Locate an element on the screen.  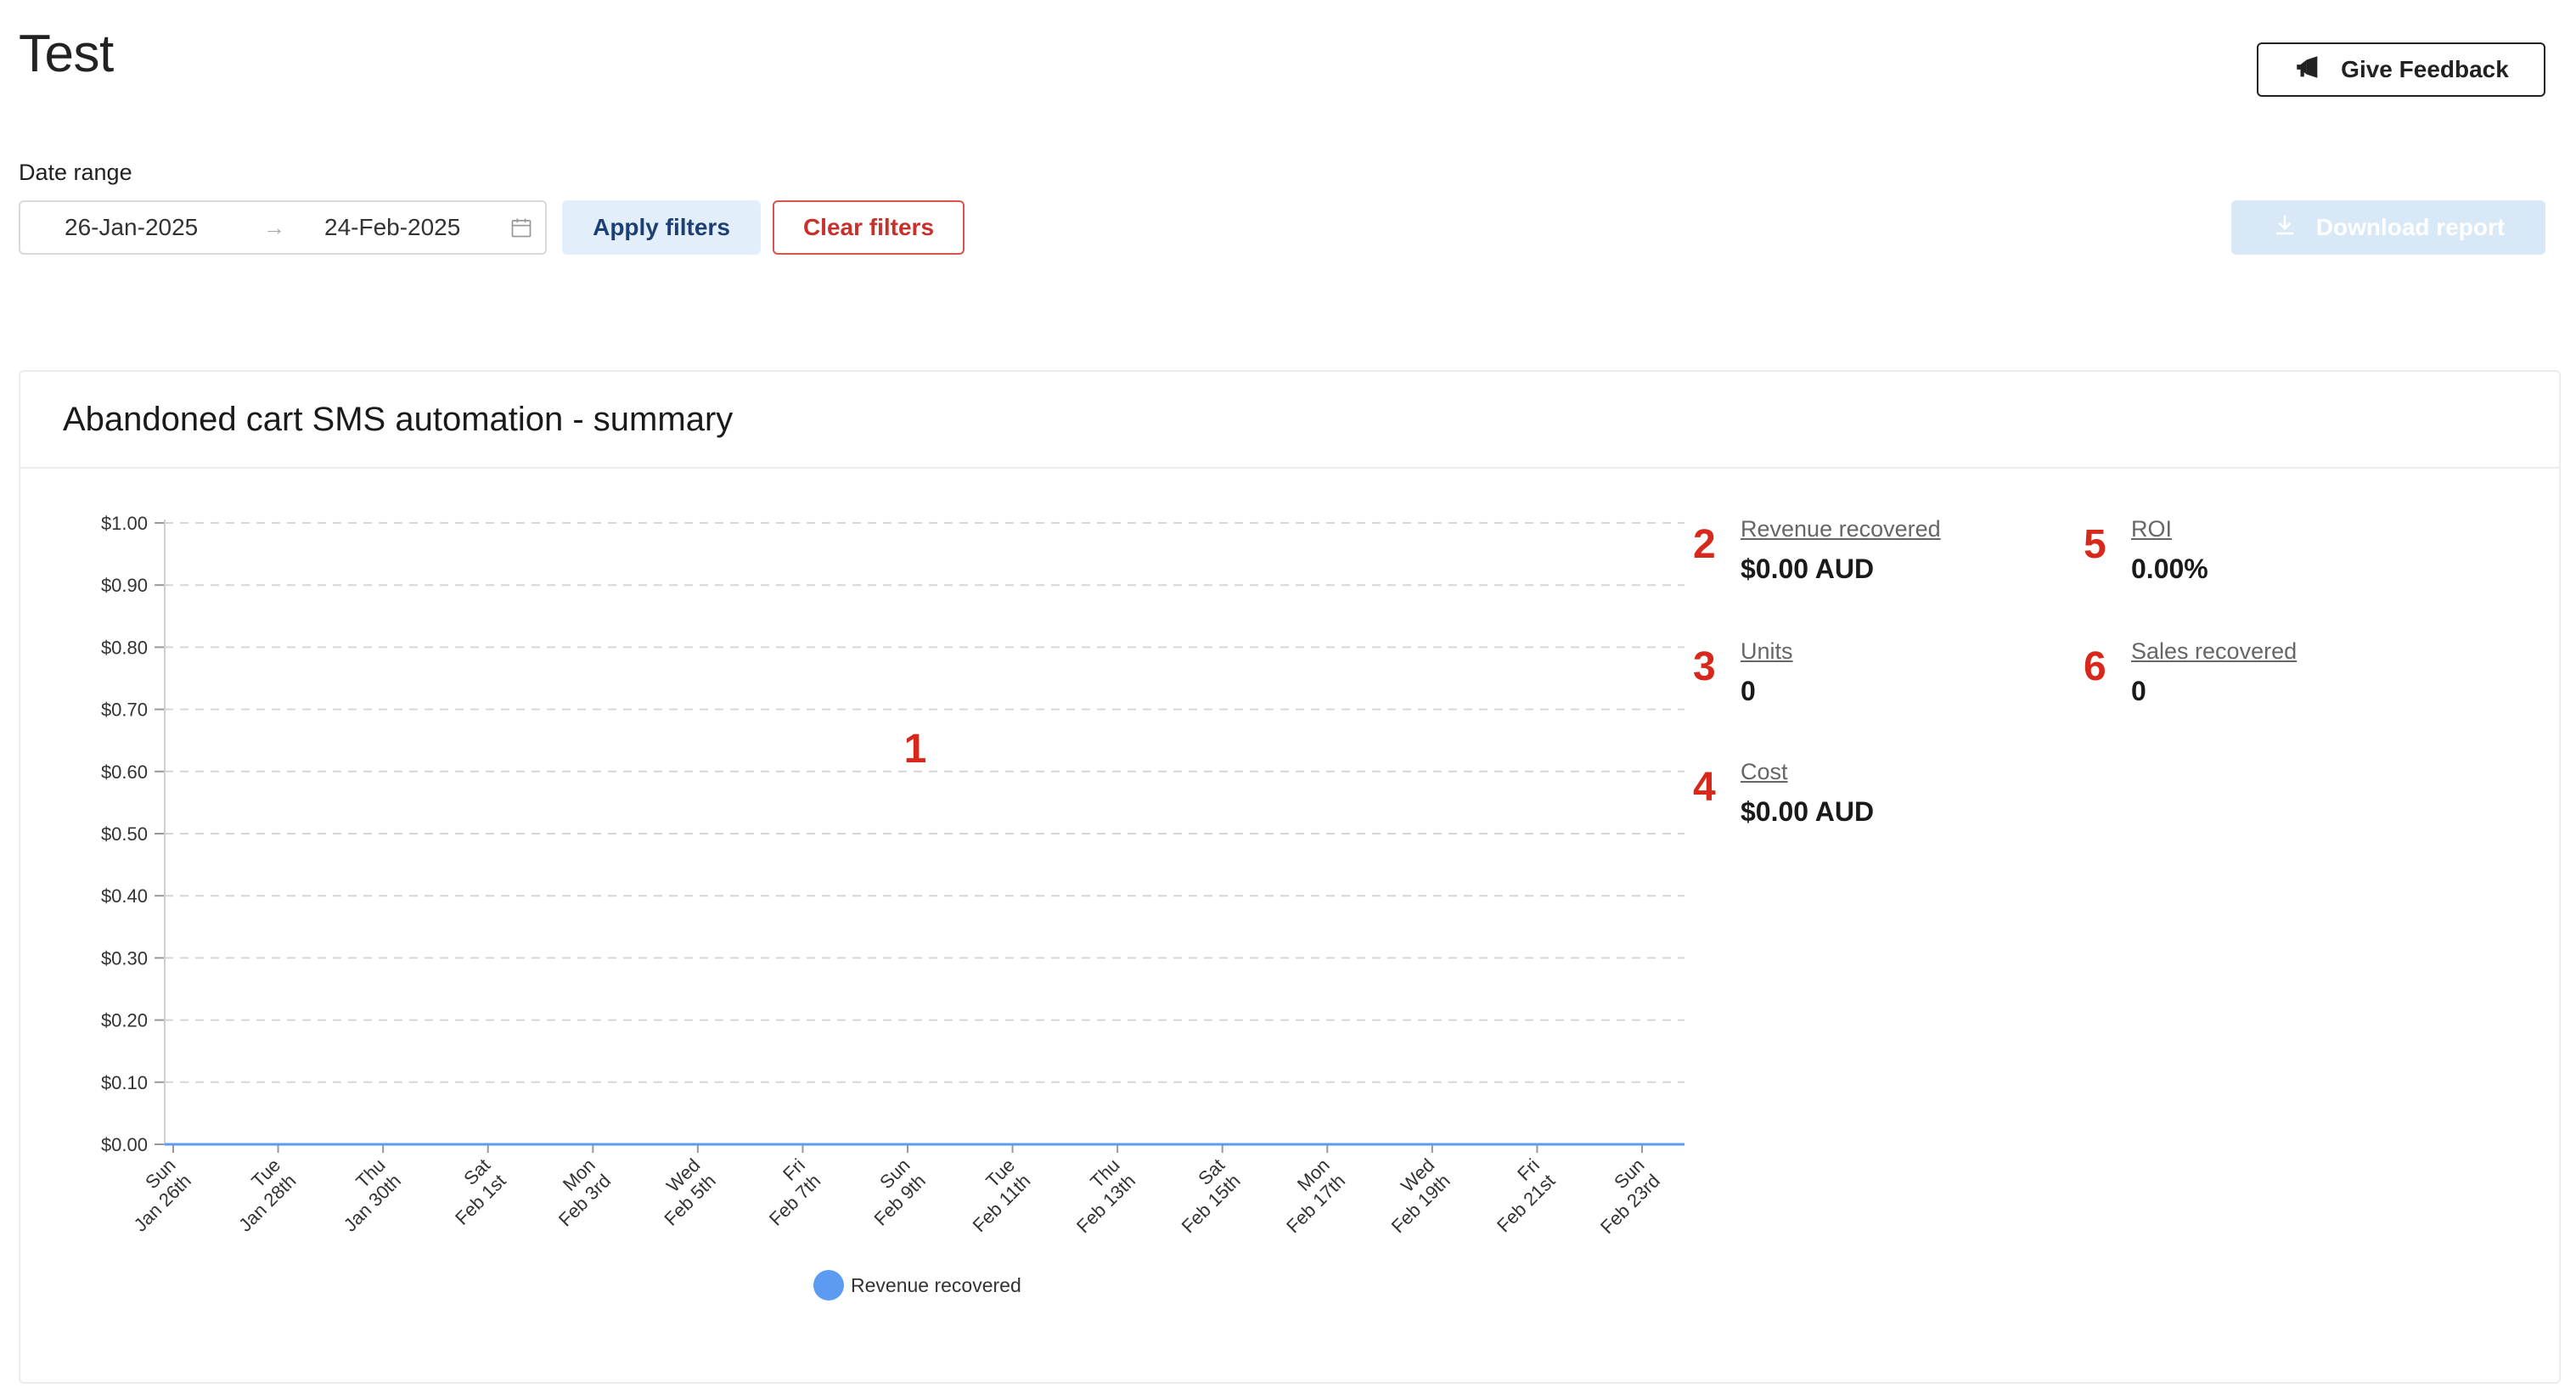
stat-annotation-number: 4 is located at coordinates (1704, 788).